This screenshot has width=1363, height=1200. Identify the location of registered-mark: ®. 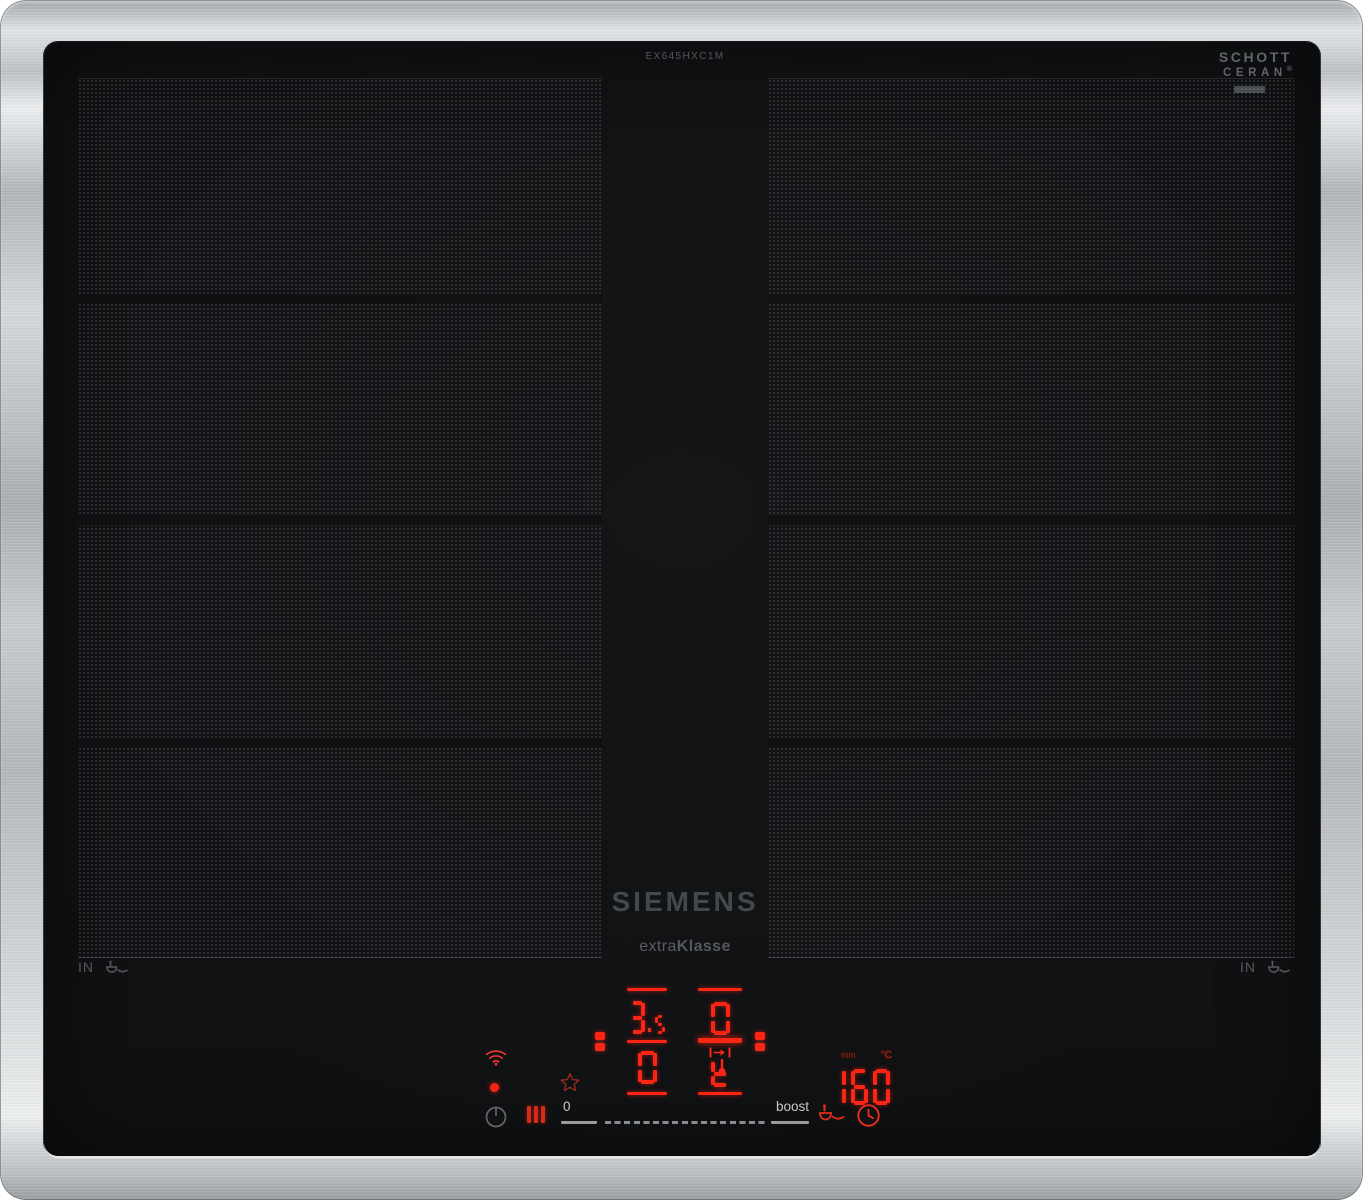
(1289, 69).